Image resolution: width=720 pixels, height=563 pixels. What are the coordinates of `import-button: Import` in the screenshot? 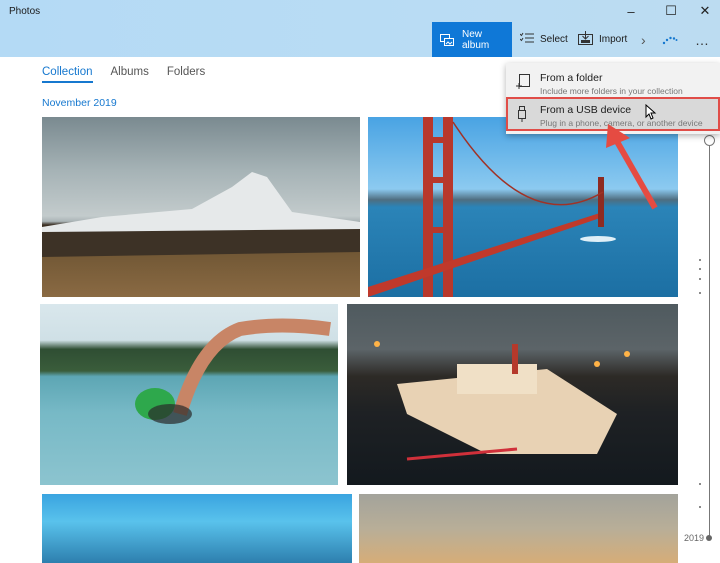 It's located at (602, 39).